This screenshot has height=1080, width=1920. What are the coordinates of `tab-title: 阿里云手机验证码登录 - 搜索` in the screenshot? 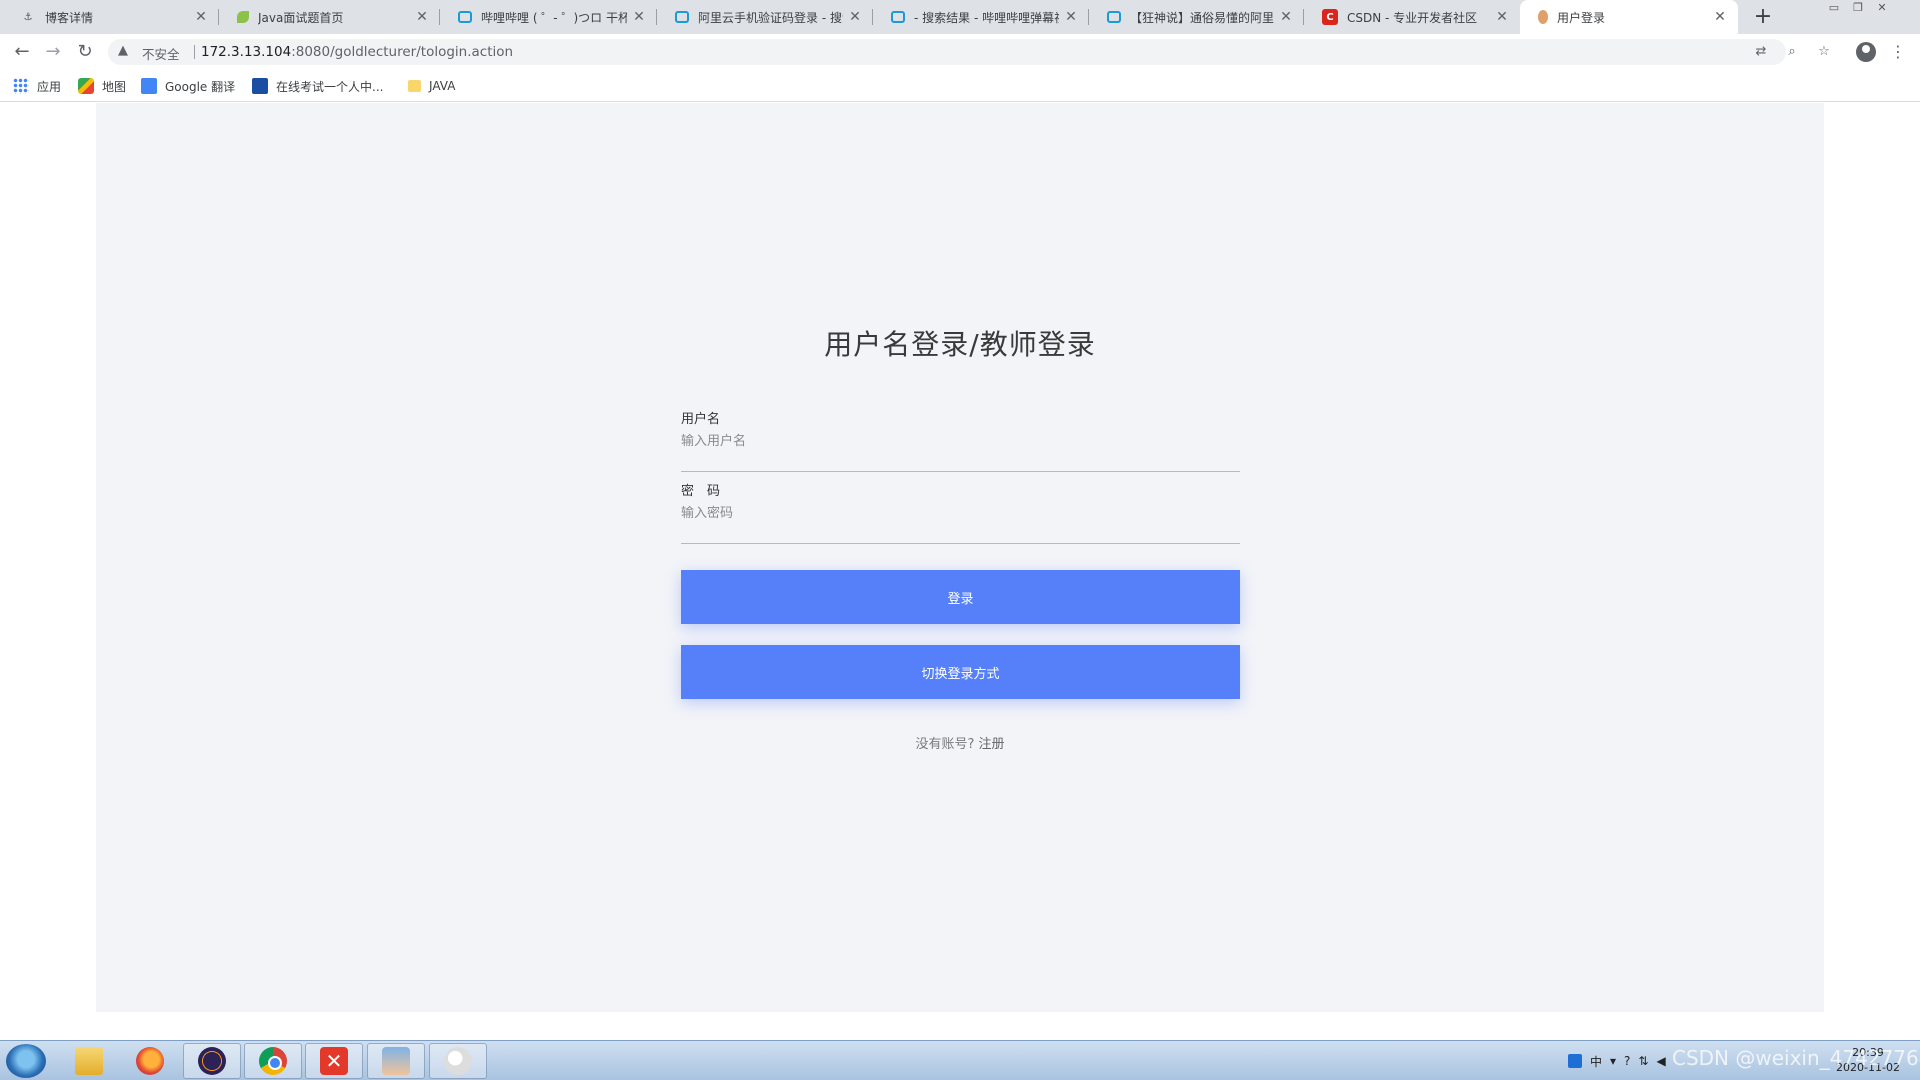 It's located at (770, 17).